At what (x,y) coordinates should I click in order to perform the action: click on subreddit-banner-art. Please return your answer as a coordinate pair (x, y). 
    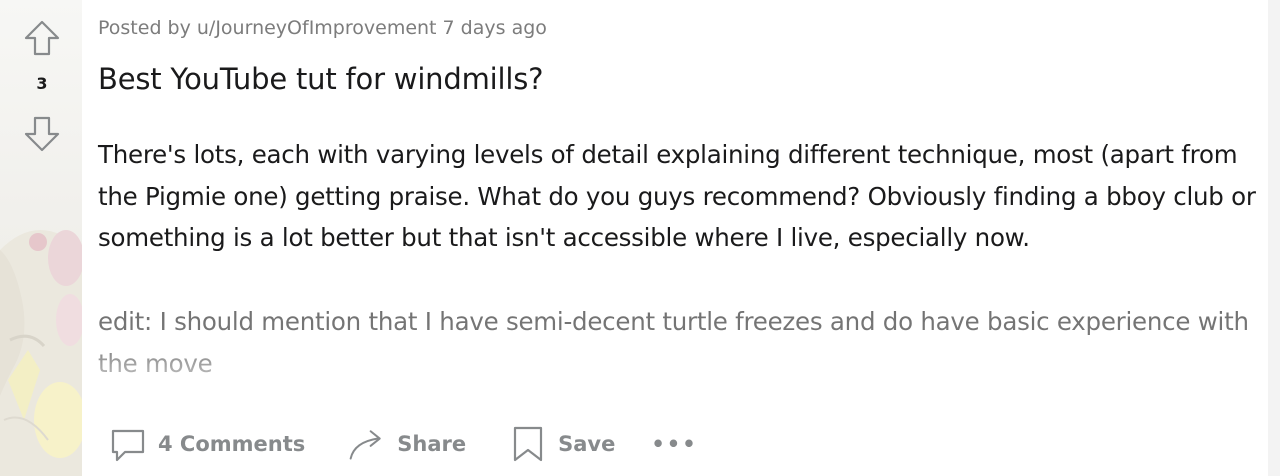
    Looking at the image, I should click on (41, 353).